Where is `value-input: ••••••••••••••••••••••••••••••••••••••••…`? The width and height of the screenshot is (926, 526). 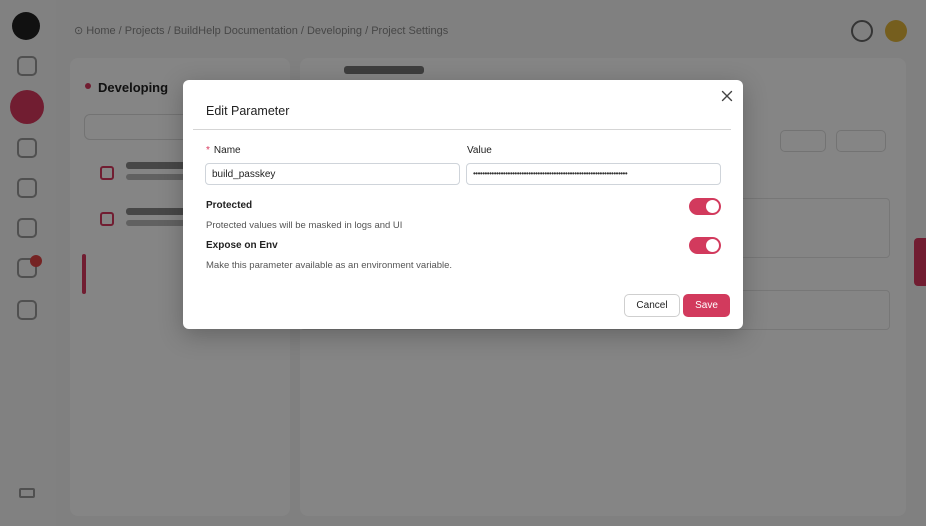 value-input: ••••••••••••••••••••••••••••••••••••••••… is located at coordinates (593, 174).